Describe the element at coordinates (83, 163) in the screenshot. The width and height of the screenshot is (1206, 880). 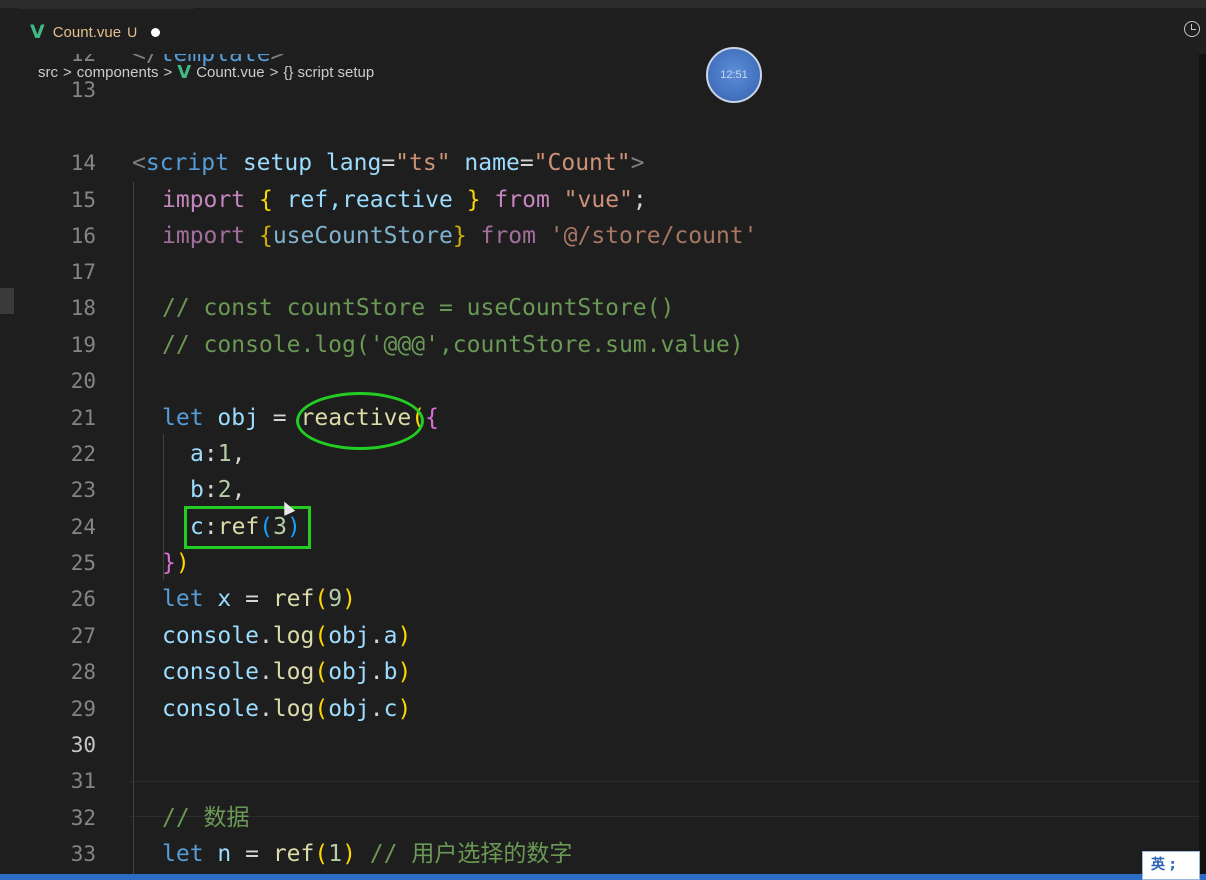
I see `line-number: 14` at that location.